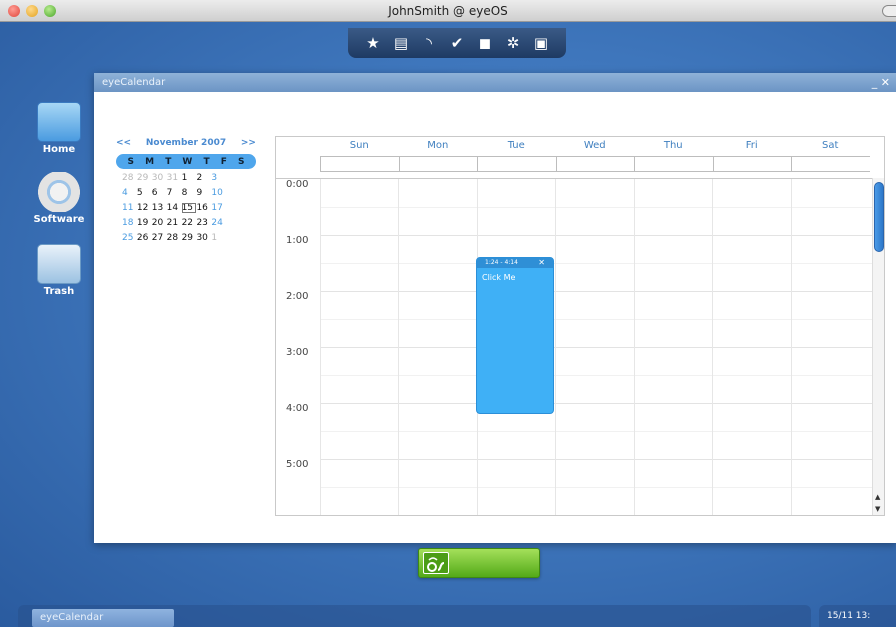 The image size is (896, 627). Describe the element at coordinates (515, 335) in the screenshot. I see `calendar-event: 1:24 - 4:14 ✕ Click Me` at that location.